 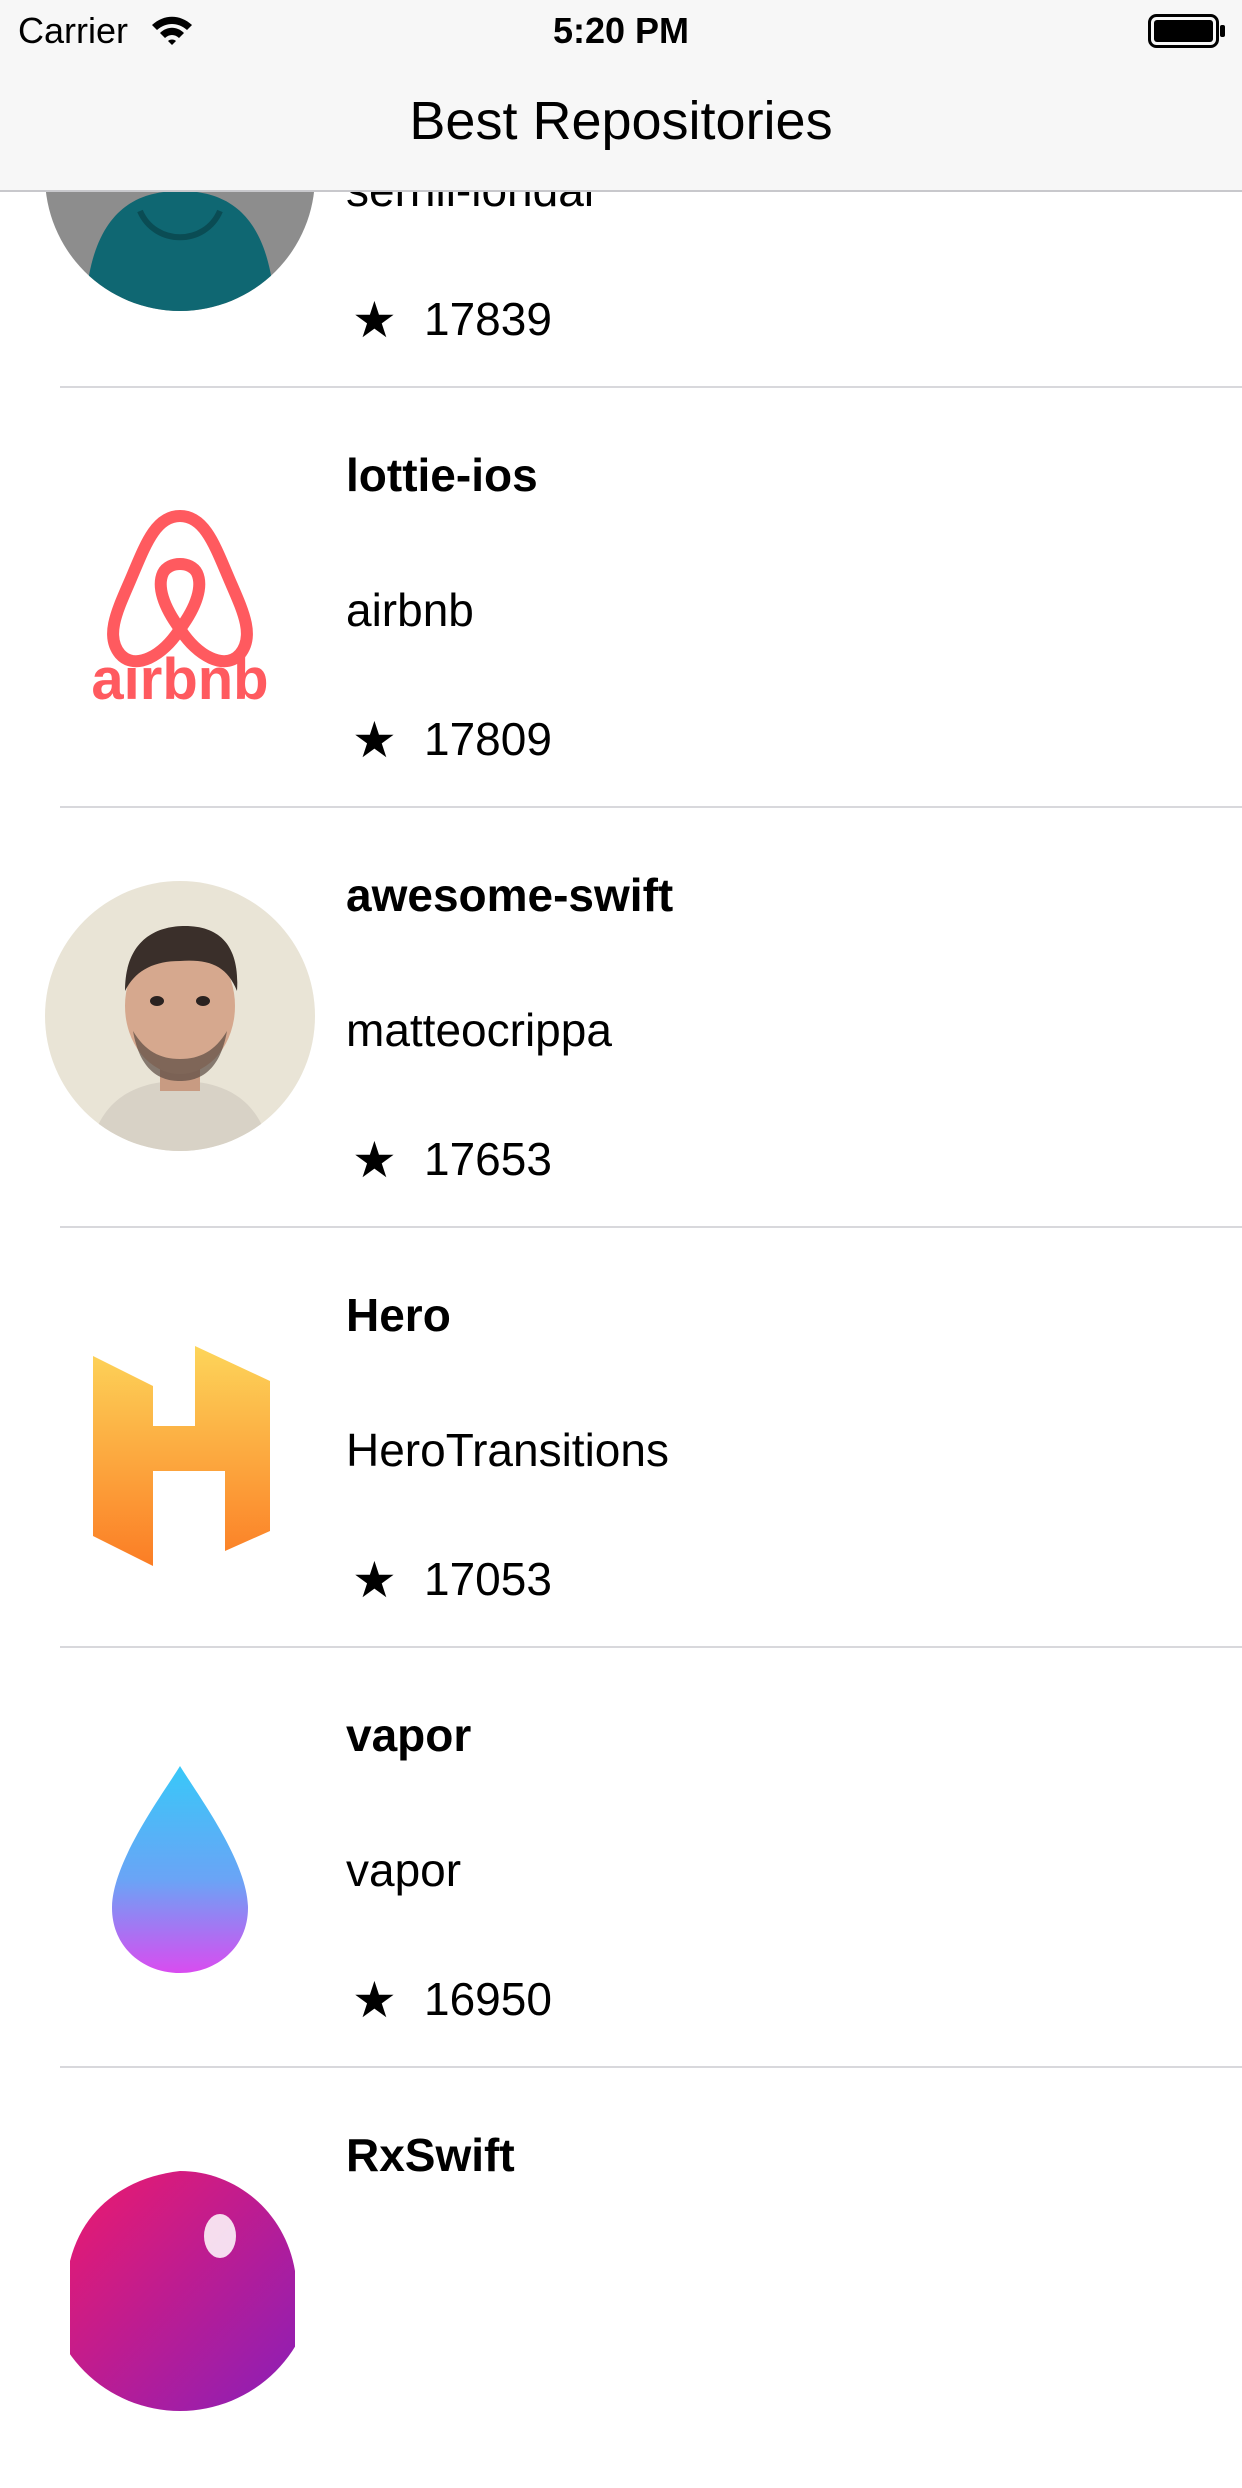 I want to click on repo-name: Hero, so click(x=398, y=1315).